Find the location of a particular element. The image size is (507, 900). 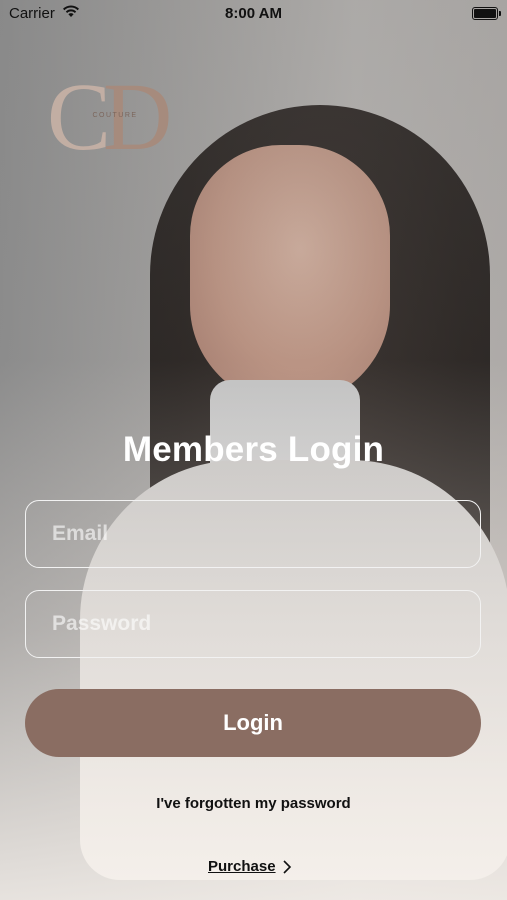

email-field is located at coordinates (266, 534).